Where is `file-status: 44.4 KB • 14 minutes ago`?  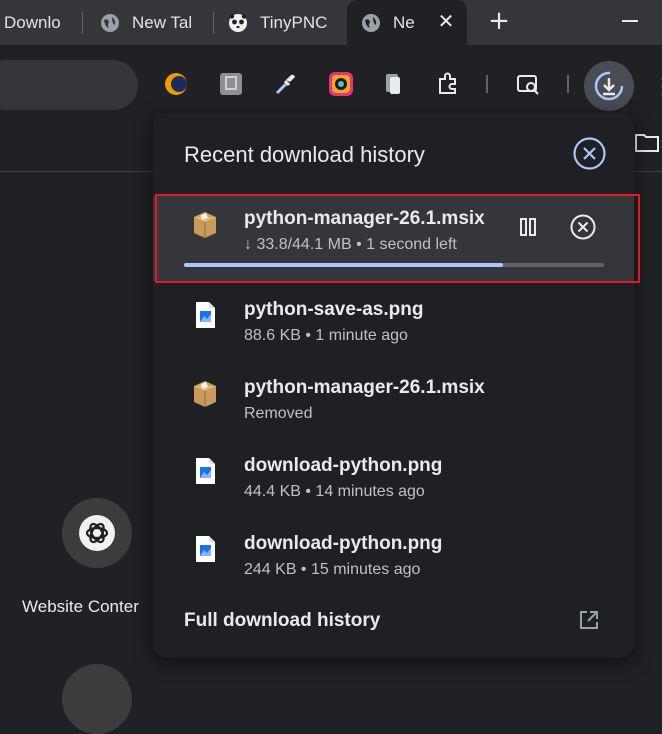 file-status: 44.4 KB • 14 minutes ago is located at coordinates (334, 491).